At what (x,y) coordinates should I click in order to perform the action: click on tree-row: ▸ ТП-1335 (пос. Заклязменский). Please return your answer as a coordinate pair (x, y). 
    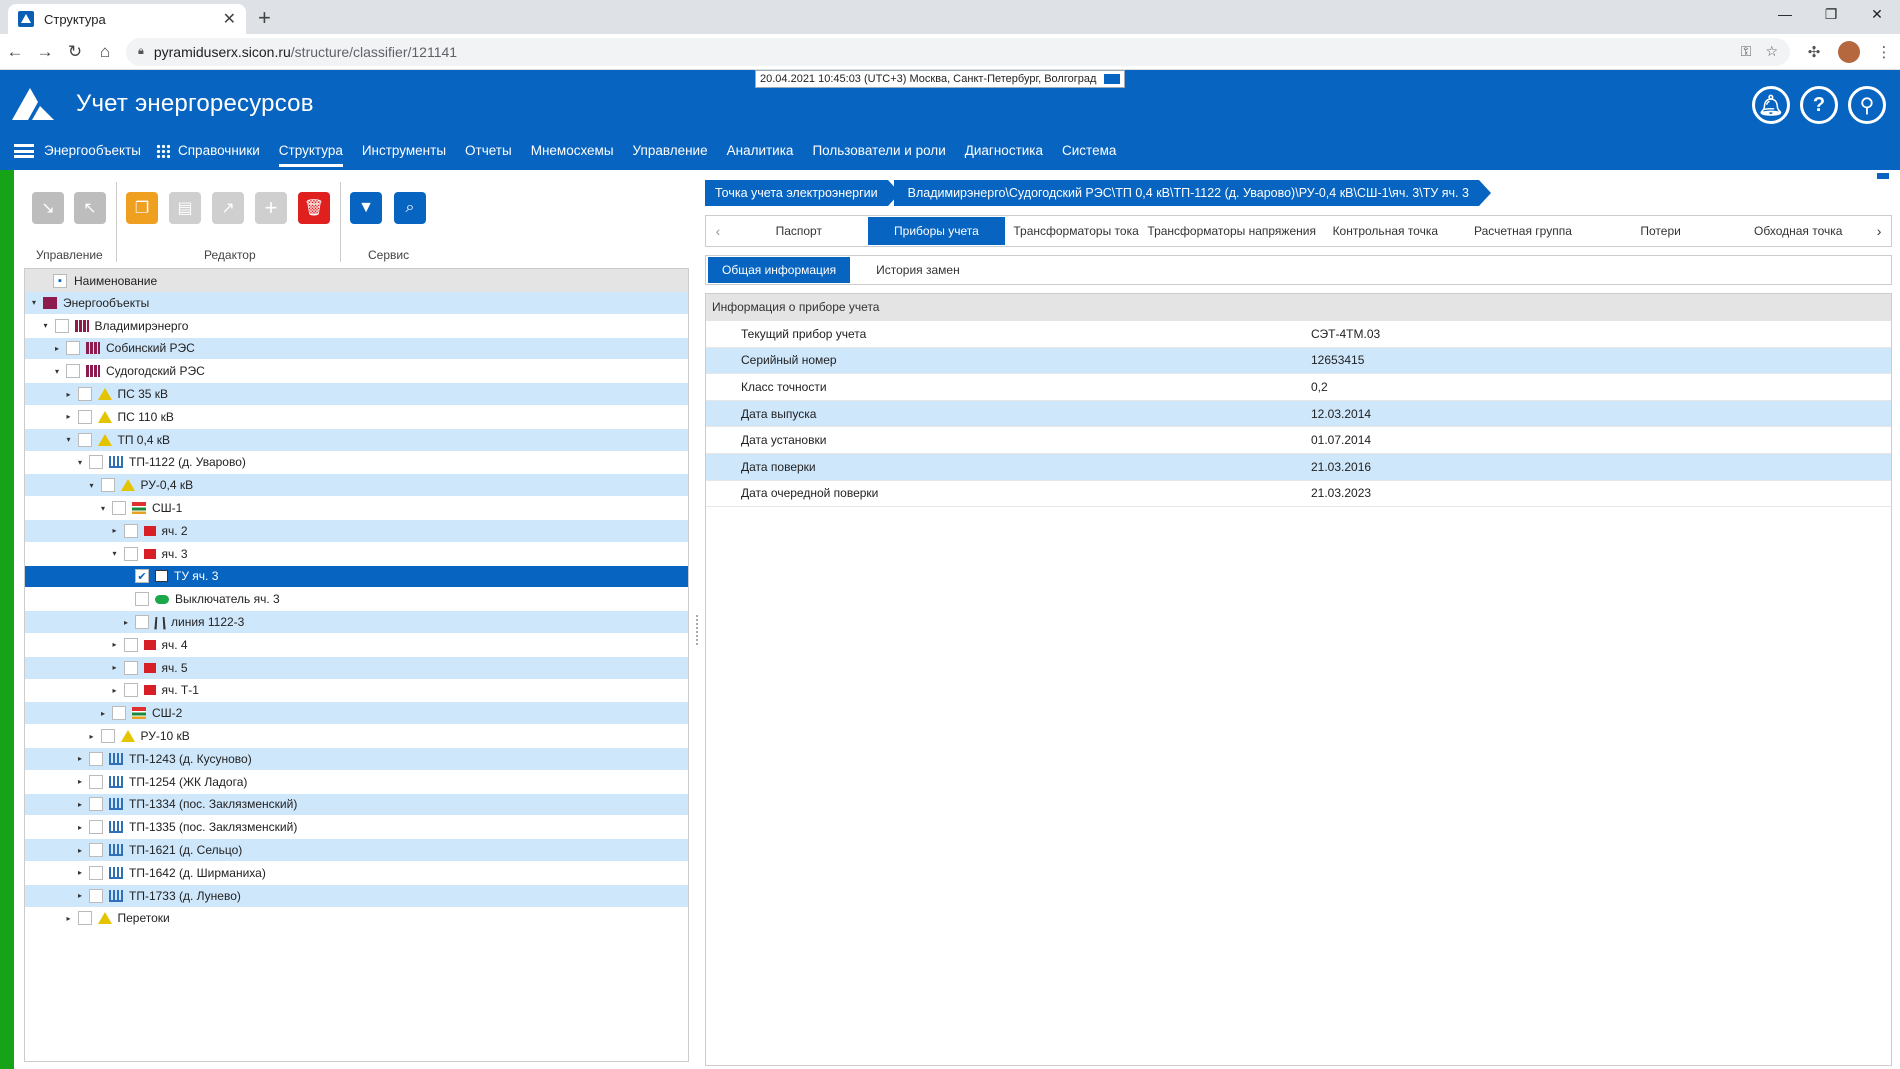
    Looking at the image, I should click on (356, 828).